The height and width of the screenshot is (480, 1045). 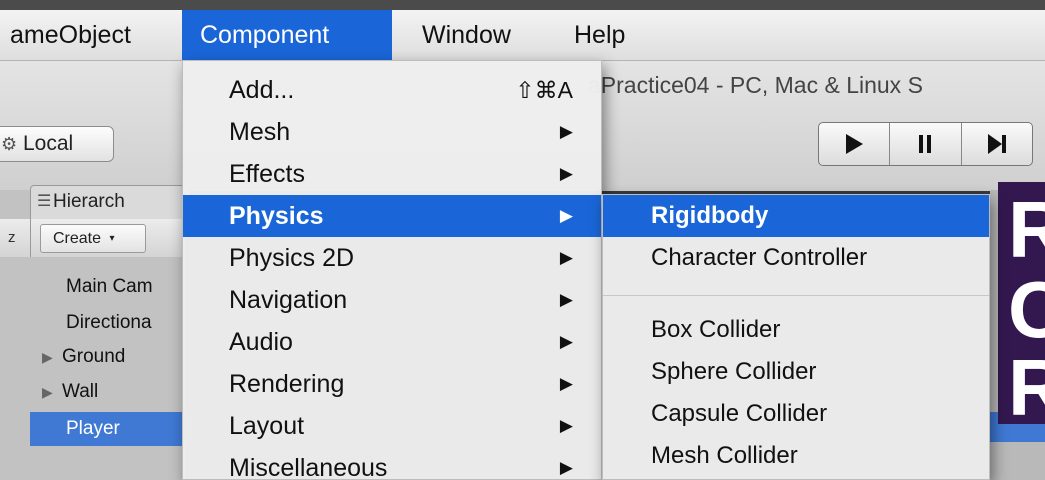 What do you see at coordinates (80, 391) in the screenshot?
I see `hierarchy-item-label: Wall` at bounding box center [80, 391].